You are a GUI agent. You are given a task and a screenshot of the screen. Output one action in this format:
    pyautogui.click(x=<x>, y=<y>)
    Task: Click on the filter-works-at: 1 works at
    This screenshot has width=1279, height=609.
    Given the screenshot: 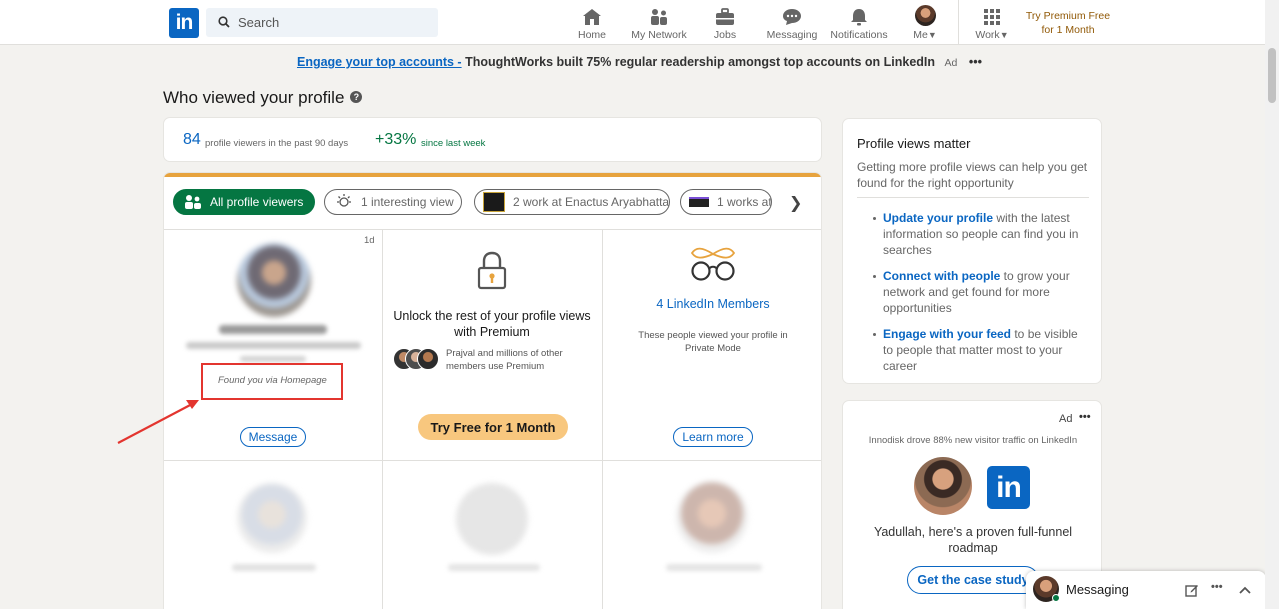 What is the action you would take?
    pyautogui.click(x=726, y=202)
    